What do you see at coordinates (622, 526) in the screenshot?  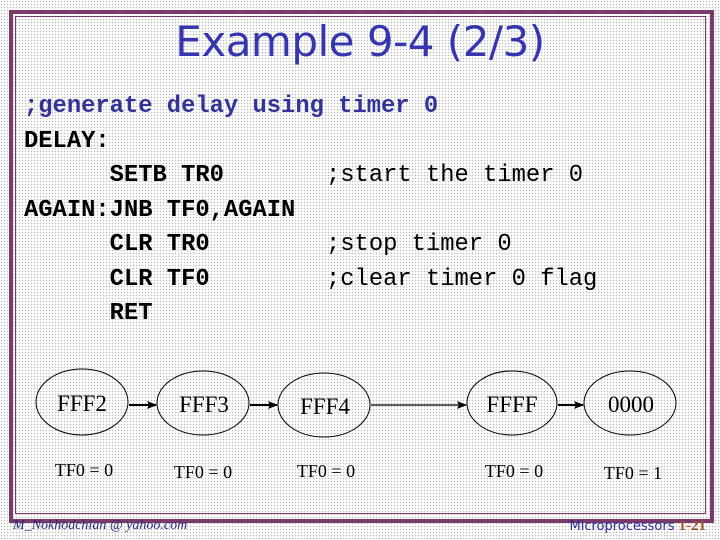 I see `footer-course-name: Microprocessors` at bounding box center [622, 526].